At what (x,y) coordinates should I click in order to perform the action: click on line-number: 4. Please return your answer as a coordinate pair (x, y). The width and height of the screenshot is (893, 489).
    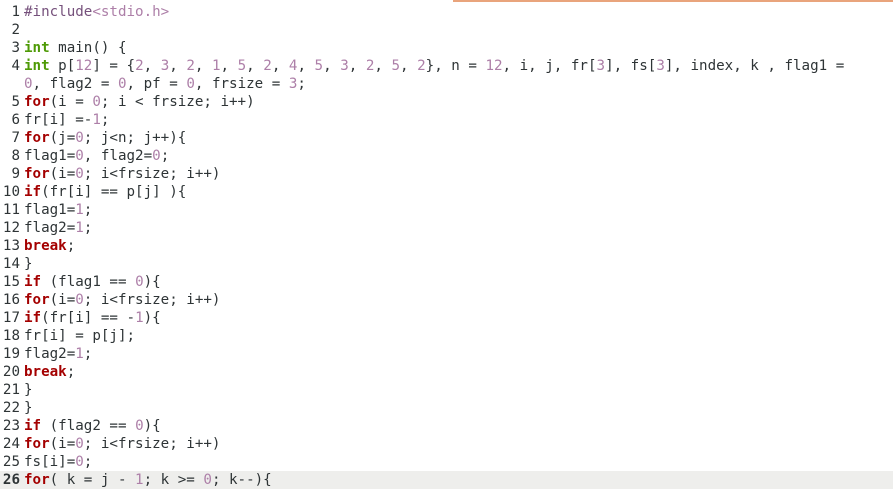
    Looking at the image, I should click on (15, 66).